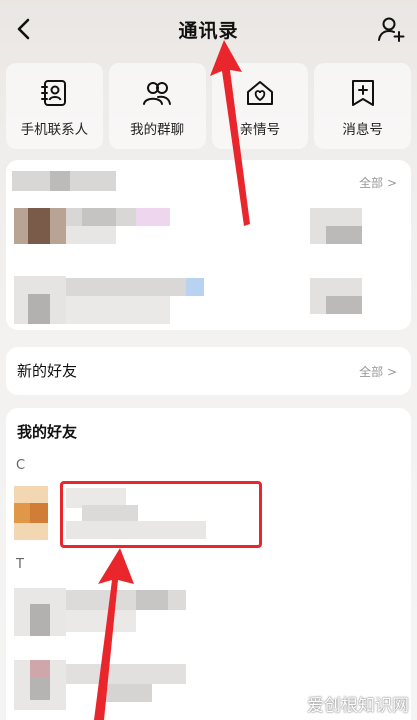 The image size is (417, 720). I want to click on new-friends-see-all-link: 全部 >, so click(378, 371).